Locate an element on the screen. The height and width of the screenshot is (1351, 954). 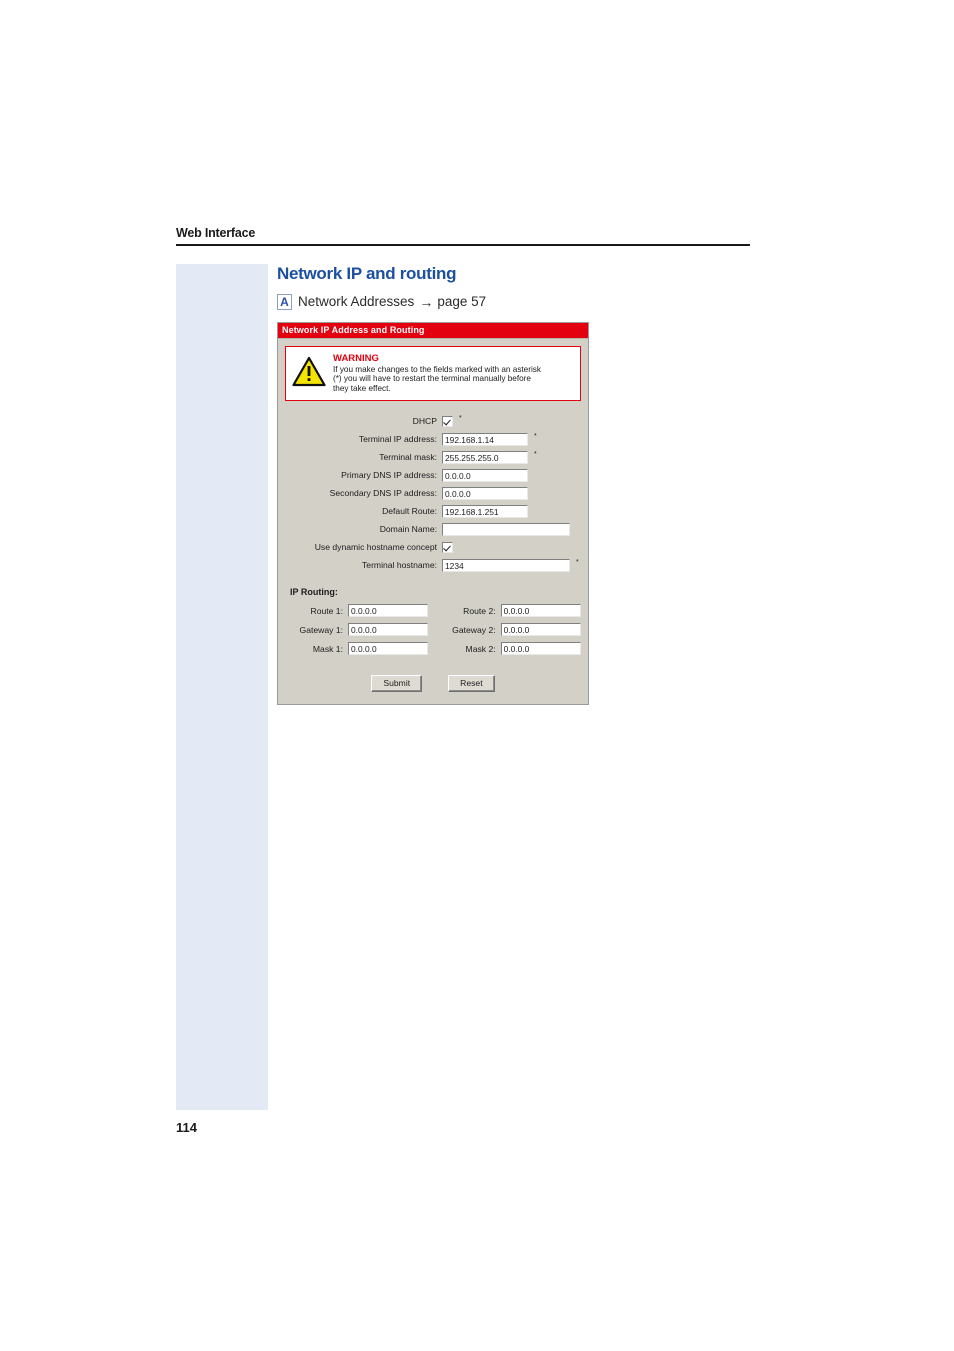
primary-dns-input: 0.0.0.0 is located at coordinates (485, 475).